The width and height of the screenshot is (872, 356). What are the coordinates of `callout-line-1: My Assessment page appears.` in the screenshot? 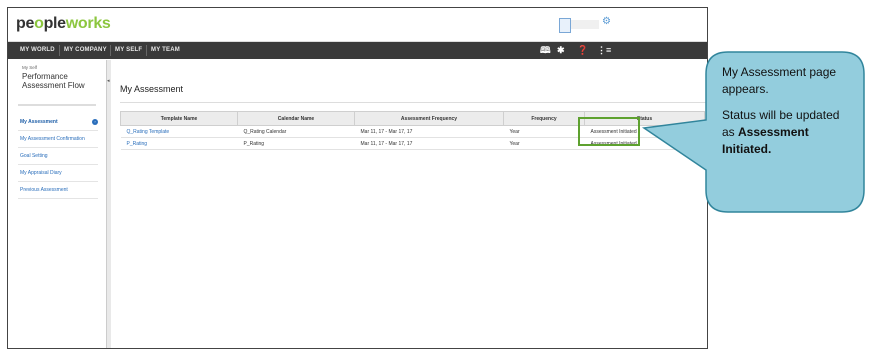 It's located at (779, 80).